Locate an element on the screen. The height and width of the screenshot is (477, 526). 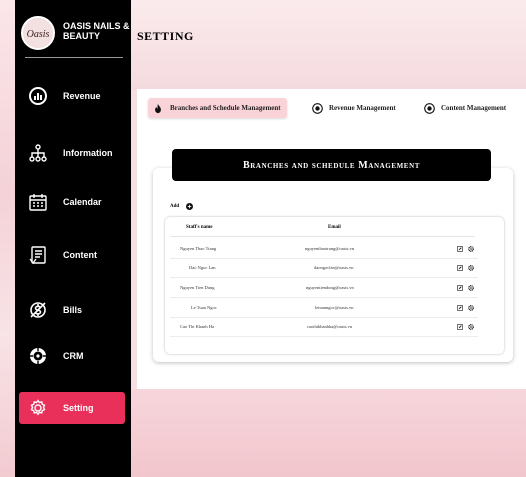
document-icon is located at coordinates (38, 255).